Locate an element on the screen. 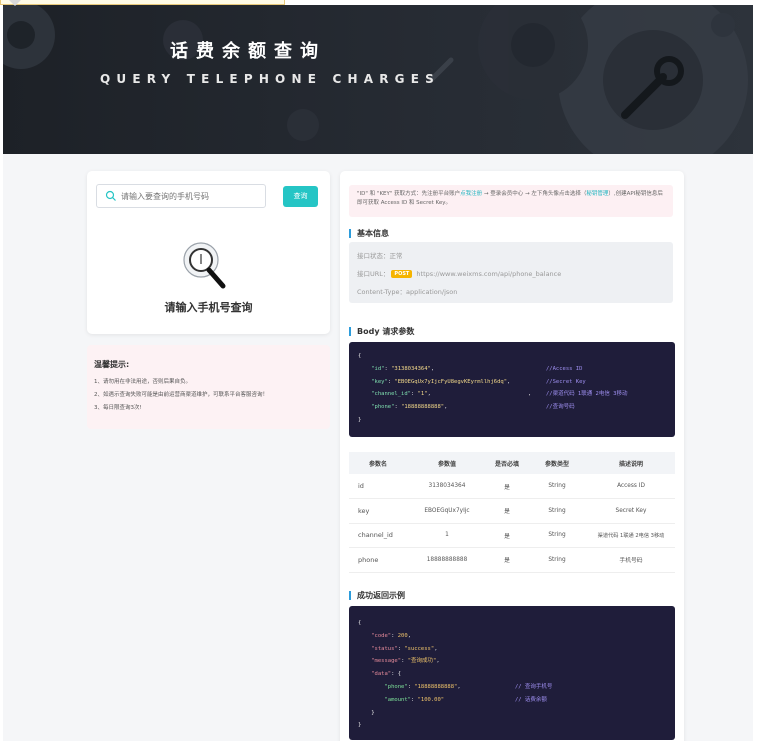 The height and width of the screenshot is (741, 759). table-row: phone 18888888888 是 String 手机号码 is located at coordinates (512, 560).